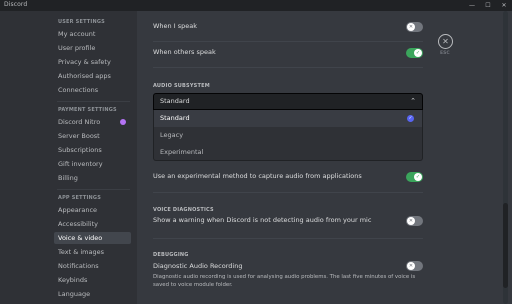 The image size is (512, 304). Describe the element at coordinates (92, 210) in the screenshot. I see `sidebar-item-appearance: Appearance` at that location.